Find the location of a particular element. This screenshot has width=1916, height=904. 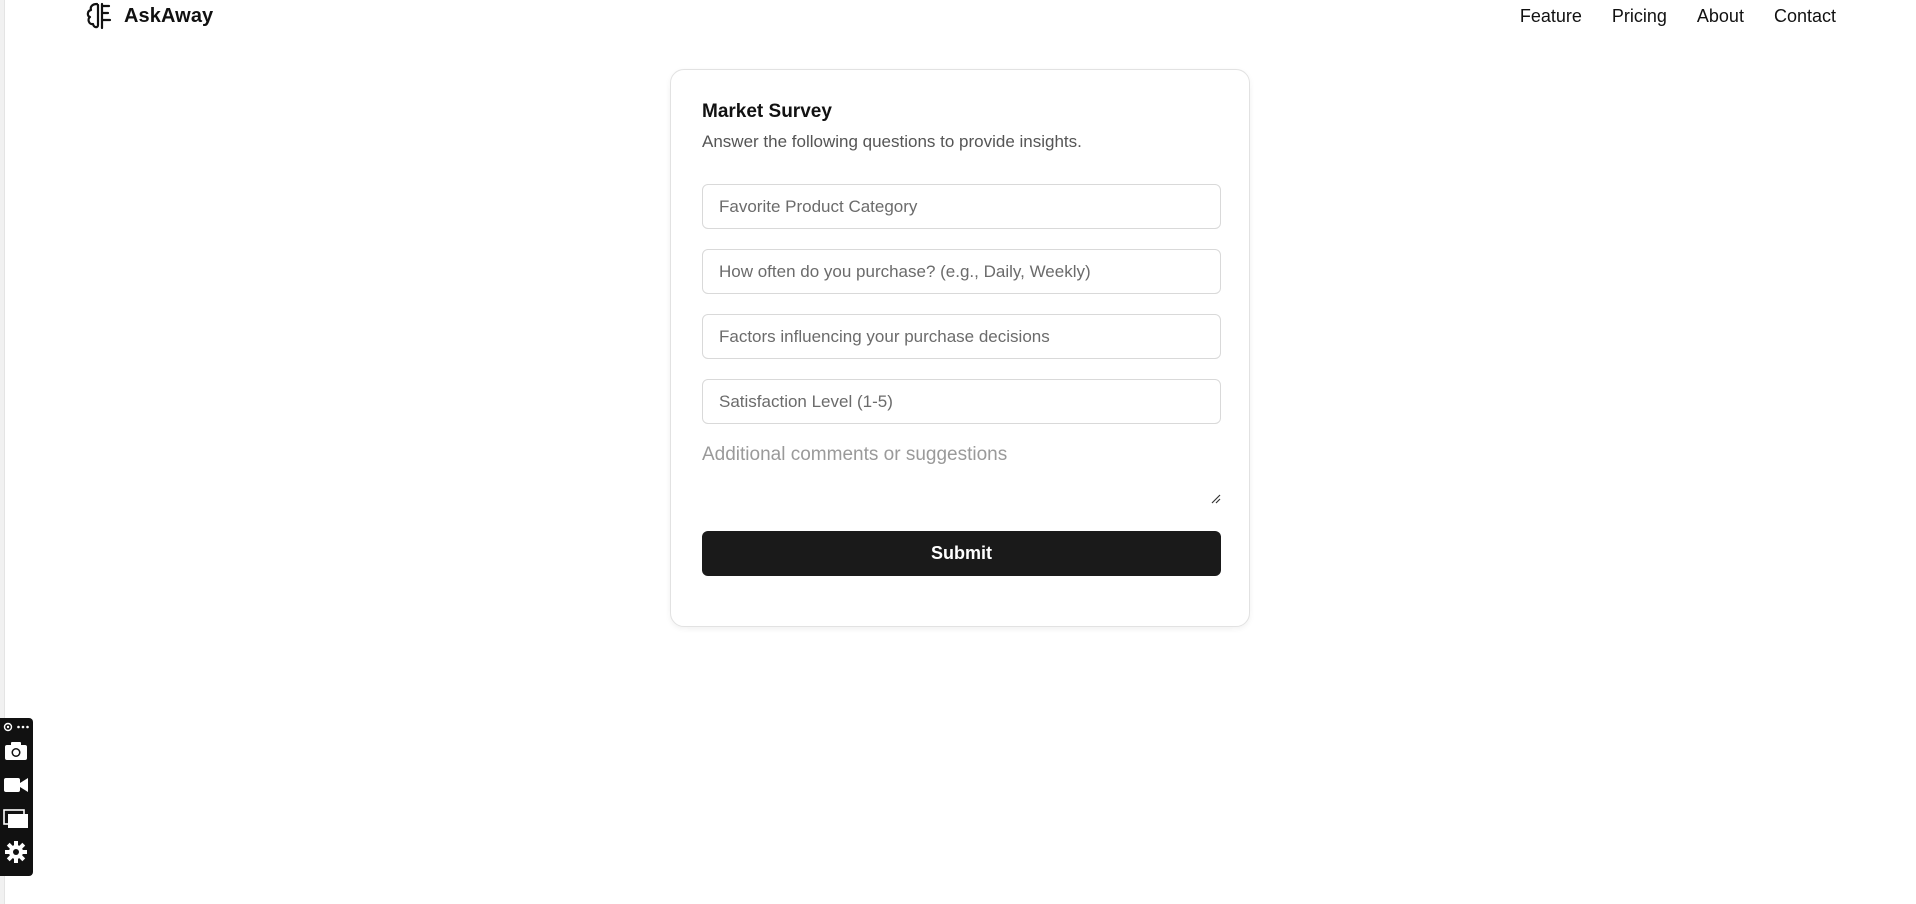

site-header: AskAway Feature Pricing About Contact is located at coordinates (958, 17).